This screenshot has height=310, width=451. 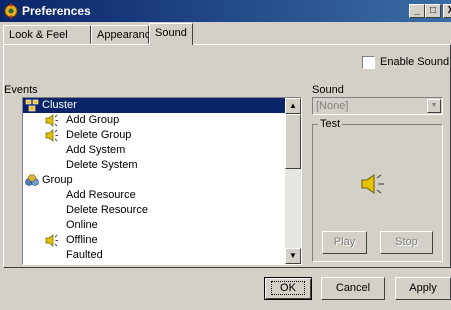 What do you see at coordinates (154, 195) in the screenshot?
I see `tree-item-add-resource: Add Resource` at bounding box center [154, 195].